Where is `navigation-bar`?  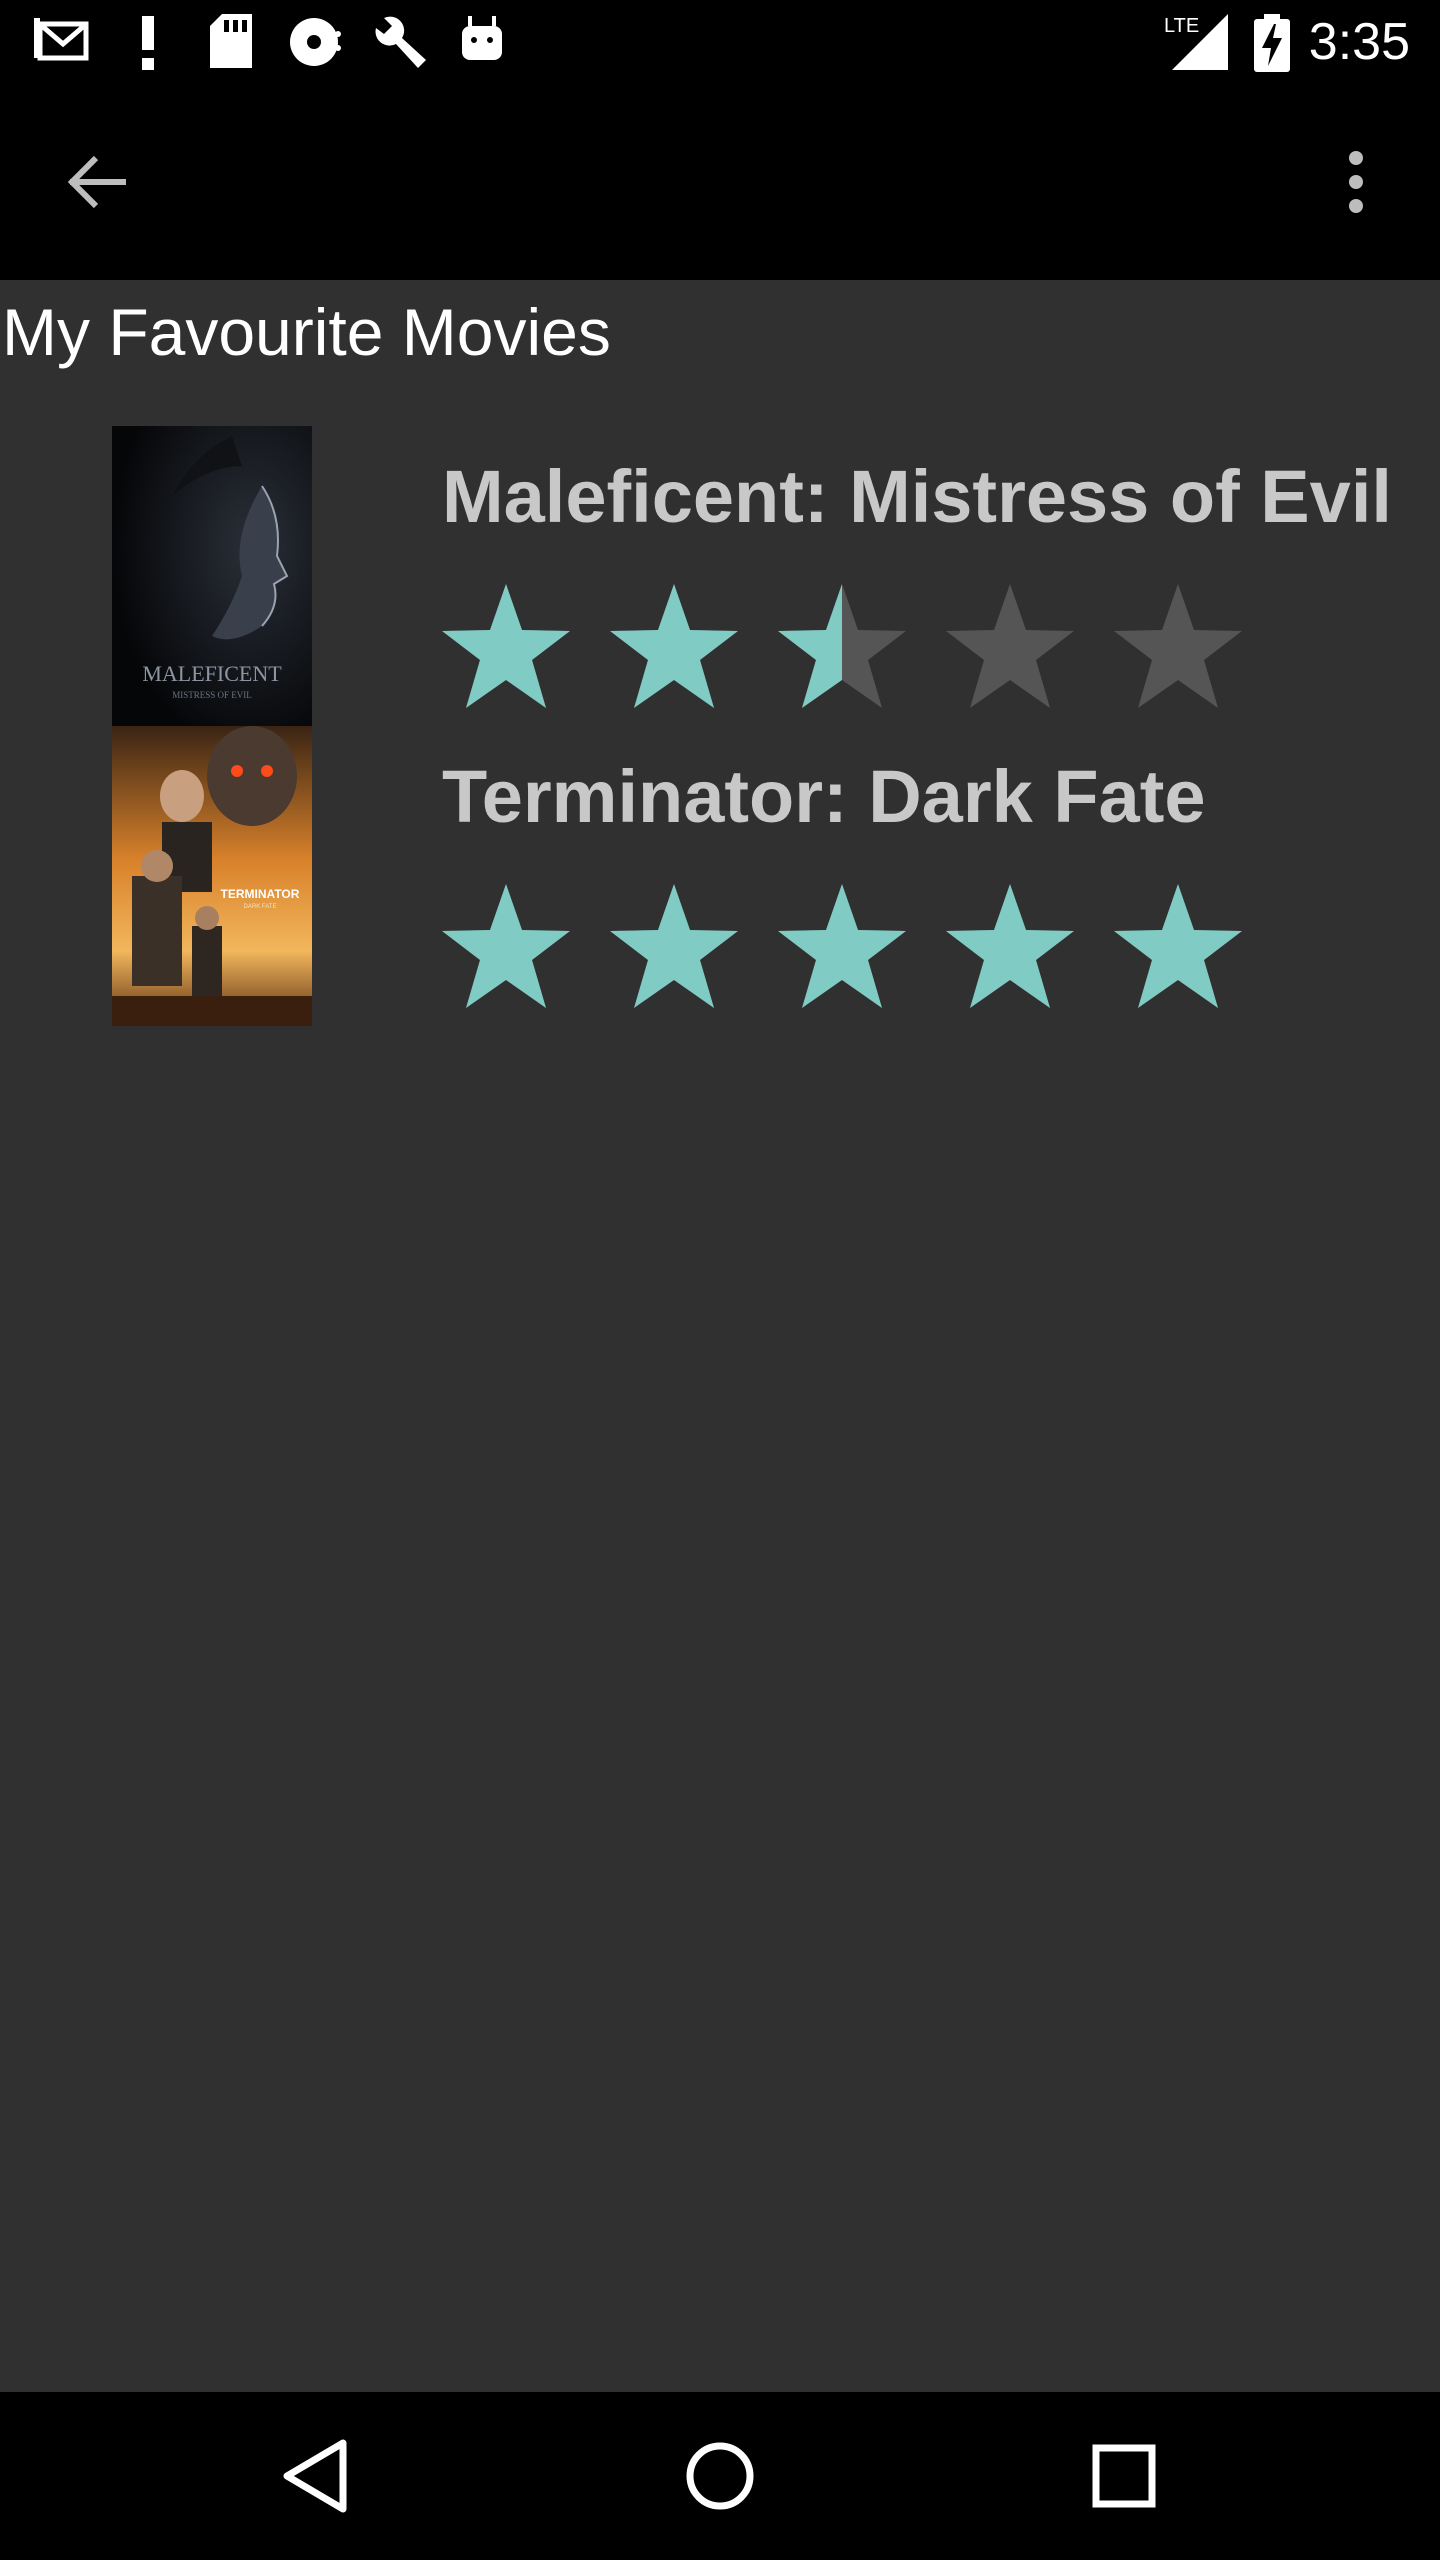 navigation-bar is located at coordinates (720, 2476).